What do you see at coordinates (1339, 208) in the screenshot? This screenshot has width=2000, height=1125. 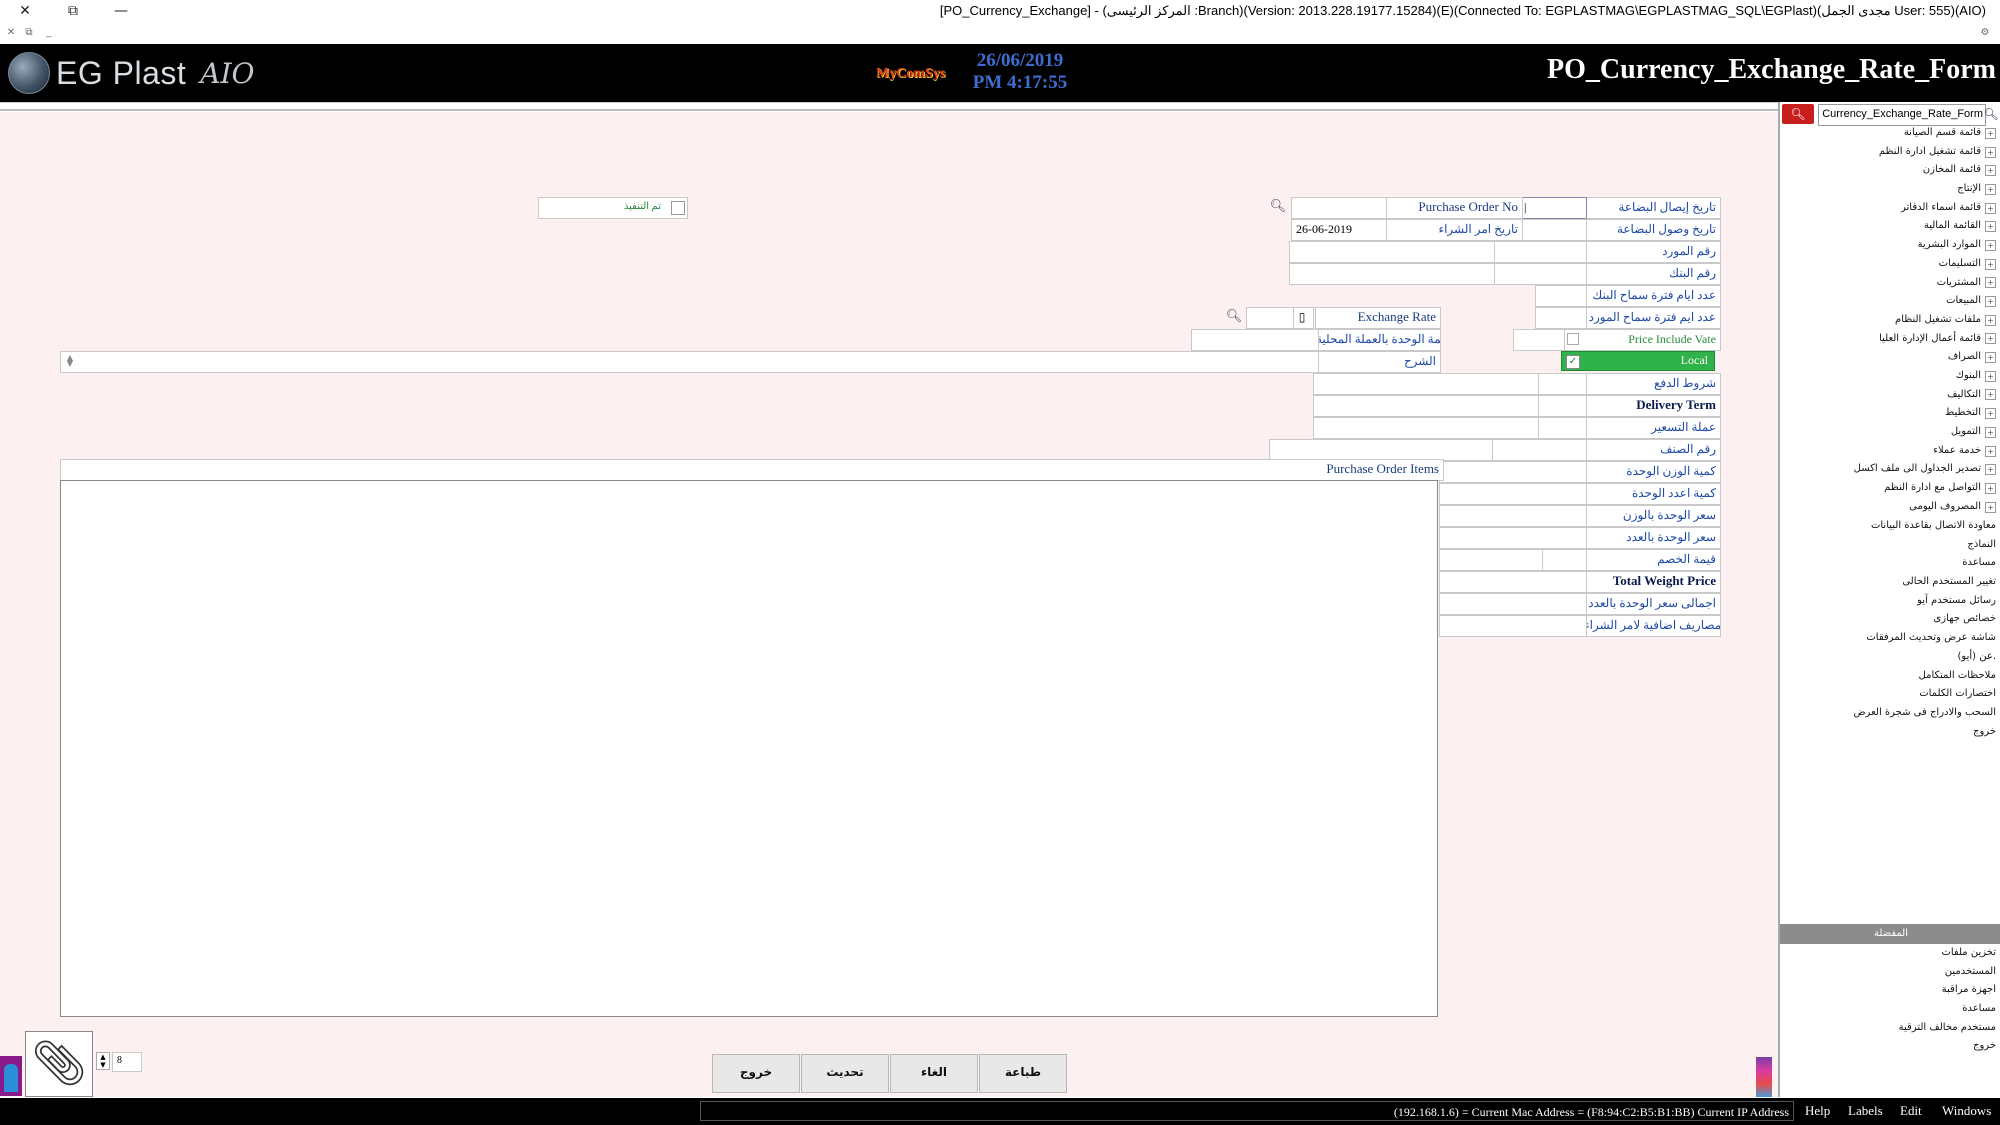 I see `po-no-field` at bounding box center [1339, 208].